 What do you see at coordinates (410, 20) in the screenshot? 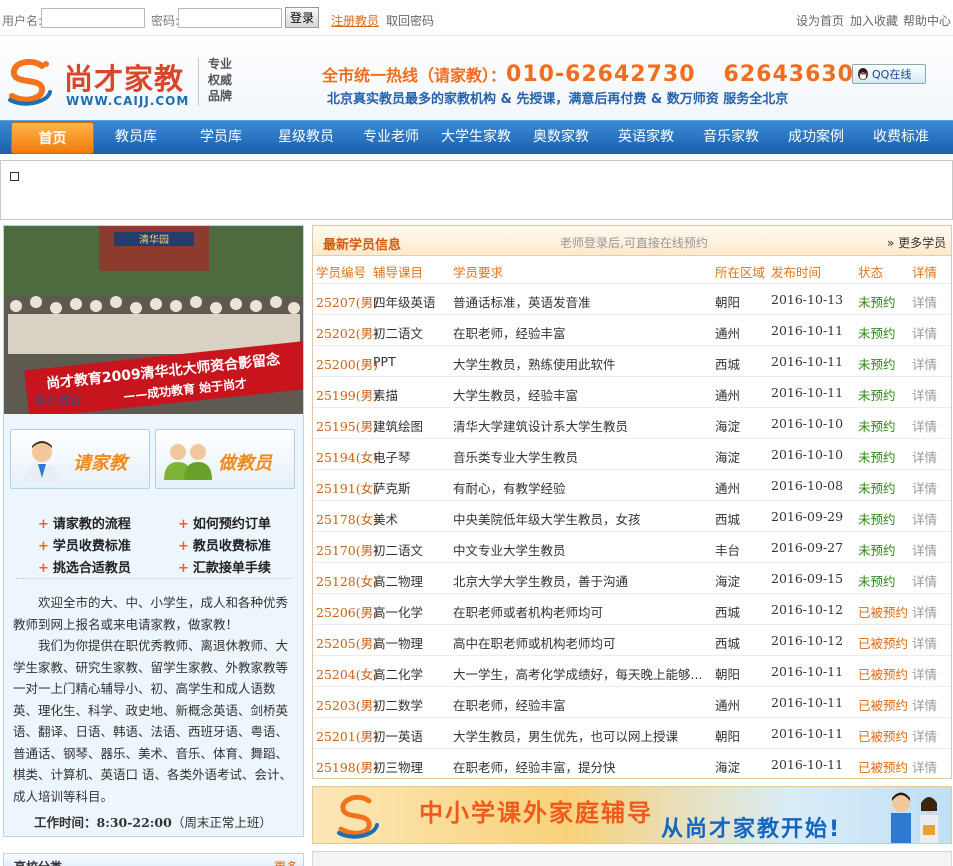
I see `recover-password-link: 取回密码` at bounding box center [410, 20].